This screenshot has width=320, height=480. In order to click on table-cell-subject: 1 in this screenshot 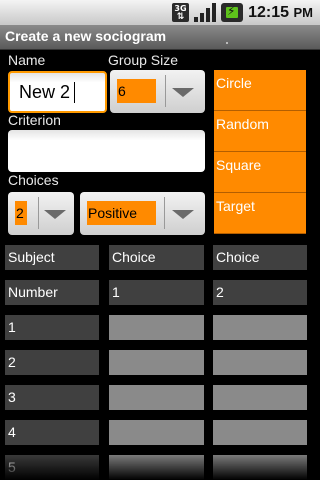, I will do `click(52, 327)`.